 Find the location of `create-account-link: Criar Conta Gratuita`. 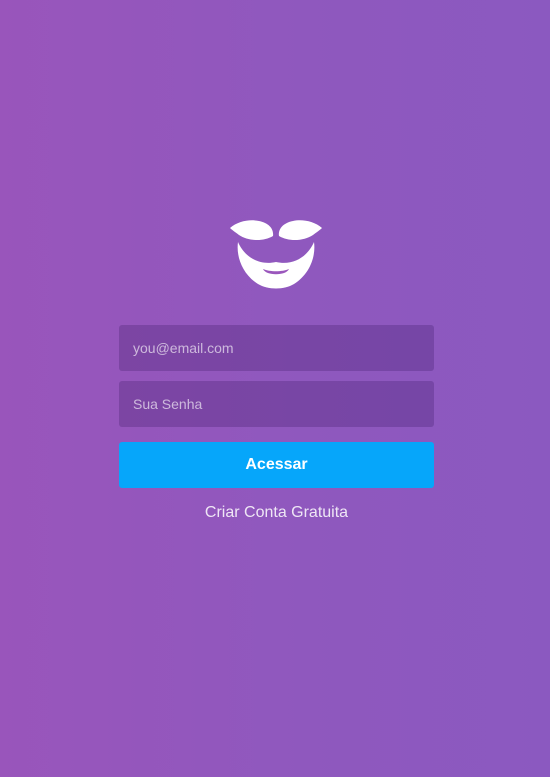

create-account-link: Criar Conta Gratuita is located at coordinates (276, 513).